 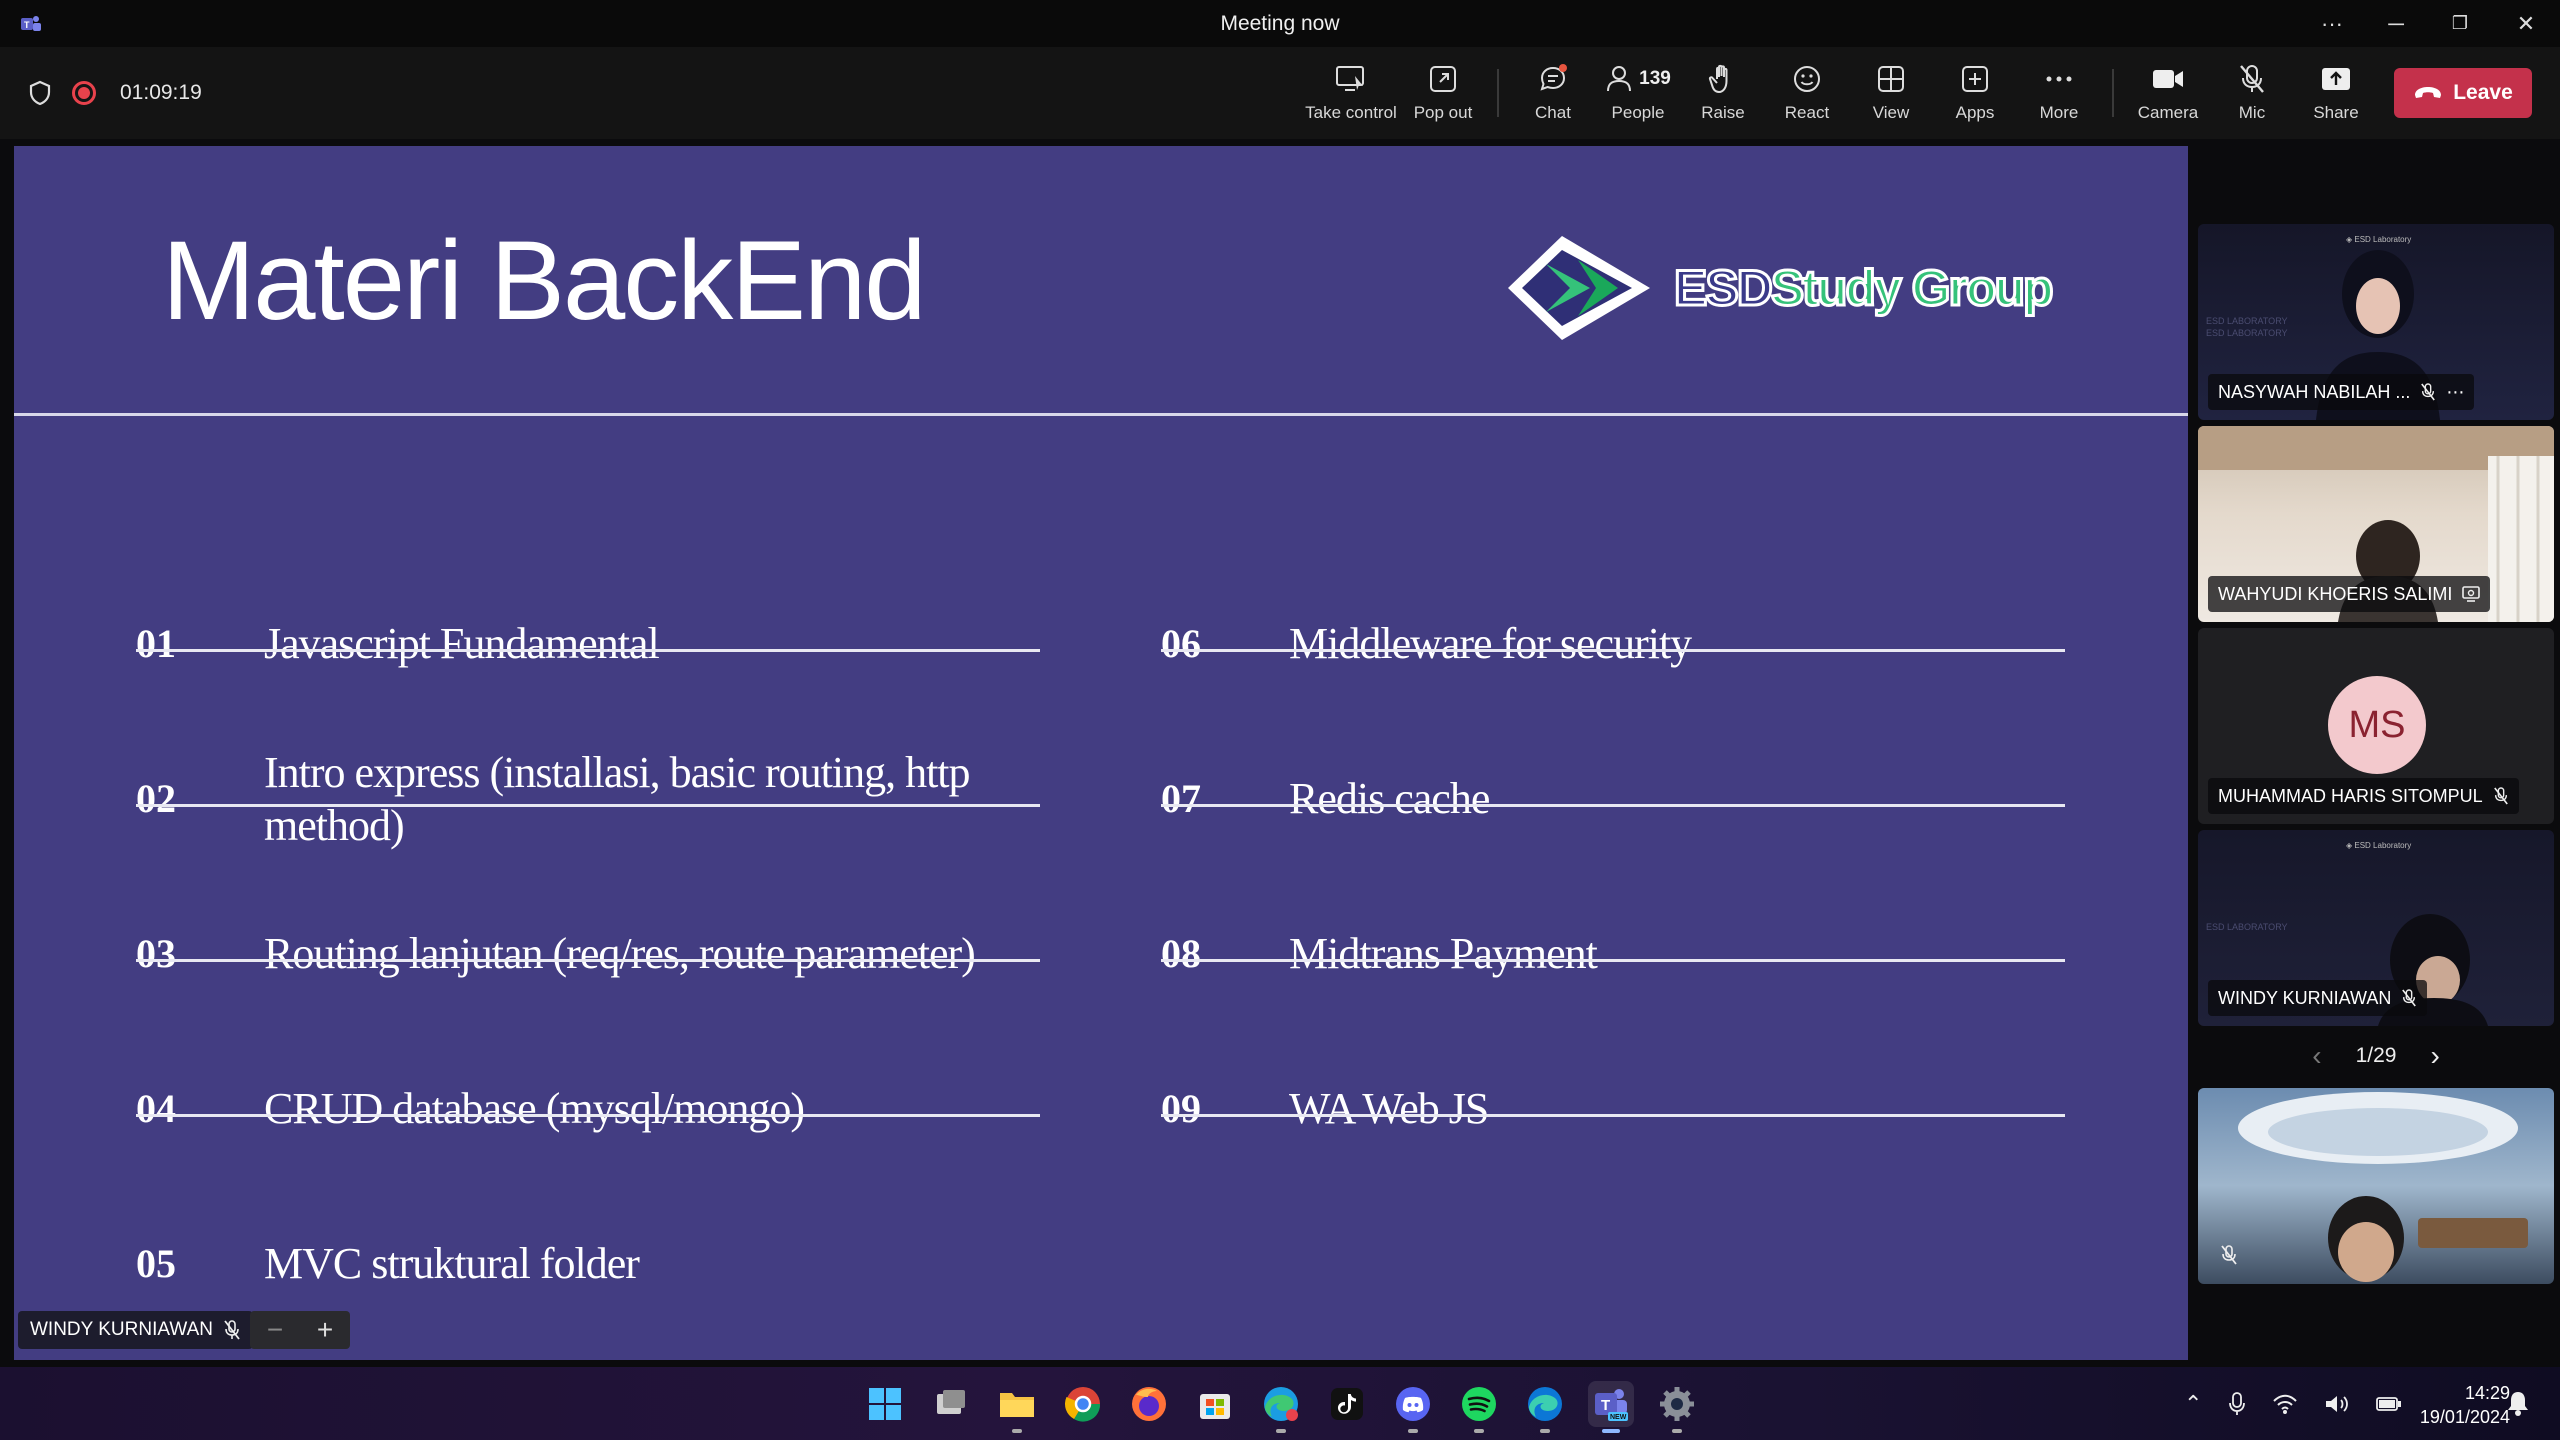 What do you see at coordinates (2237, 1404) in the screenshot?
I see `microphone-icon` at bounding box center [2237, 1404].